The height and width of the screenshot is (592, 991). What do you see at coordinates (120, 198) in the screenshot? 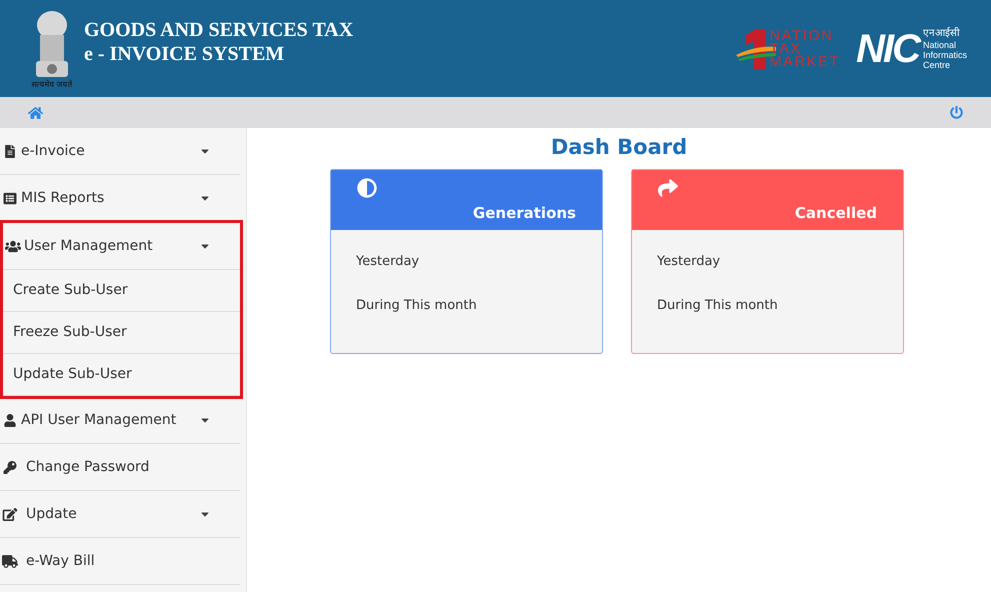
I see `sidebar-item: MIS Reports` at bounding box center [120, 198].